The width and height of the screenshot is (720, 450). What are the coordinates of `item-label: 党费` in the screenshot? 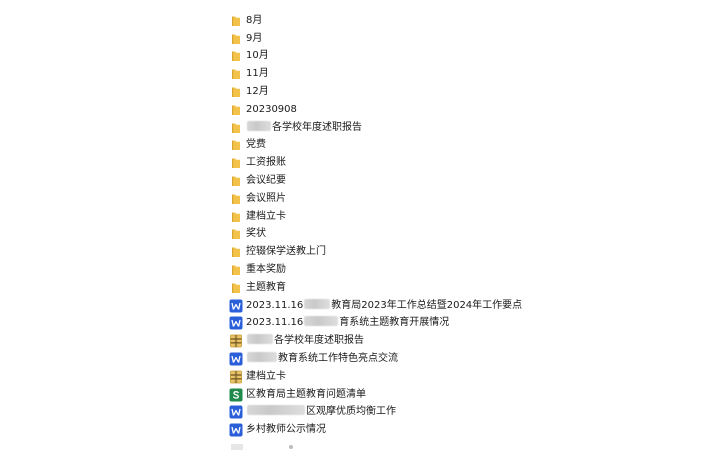 It's located at (256, 145).